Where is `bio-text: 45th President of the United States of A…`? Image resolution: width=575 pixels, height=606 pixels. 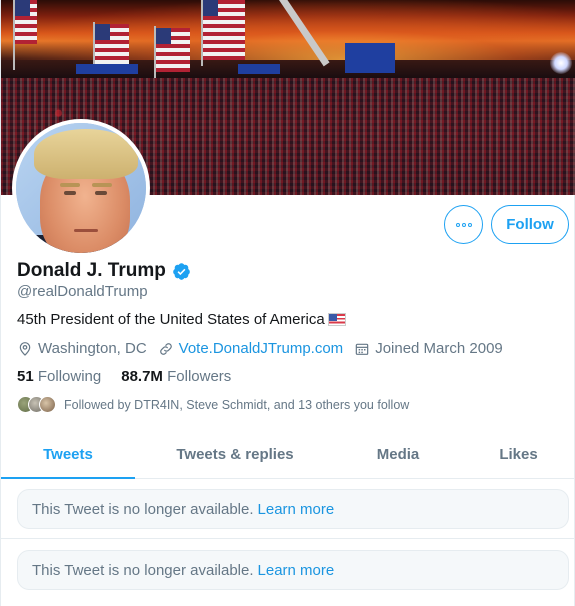 bio-text: 45th President of the United States of A… is located at coordinates (171, 319).